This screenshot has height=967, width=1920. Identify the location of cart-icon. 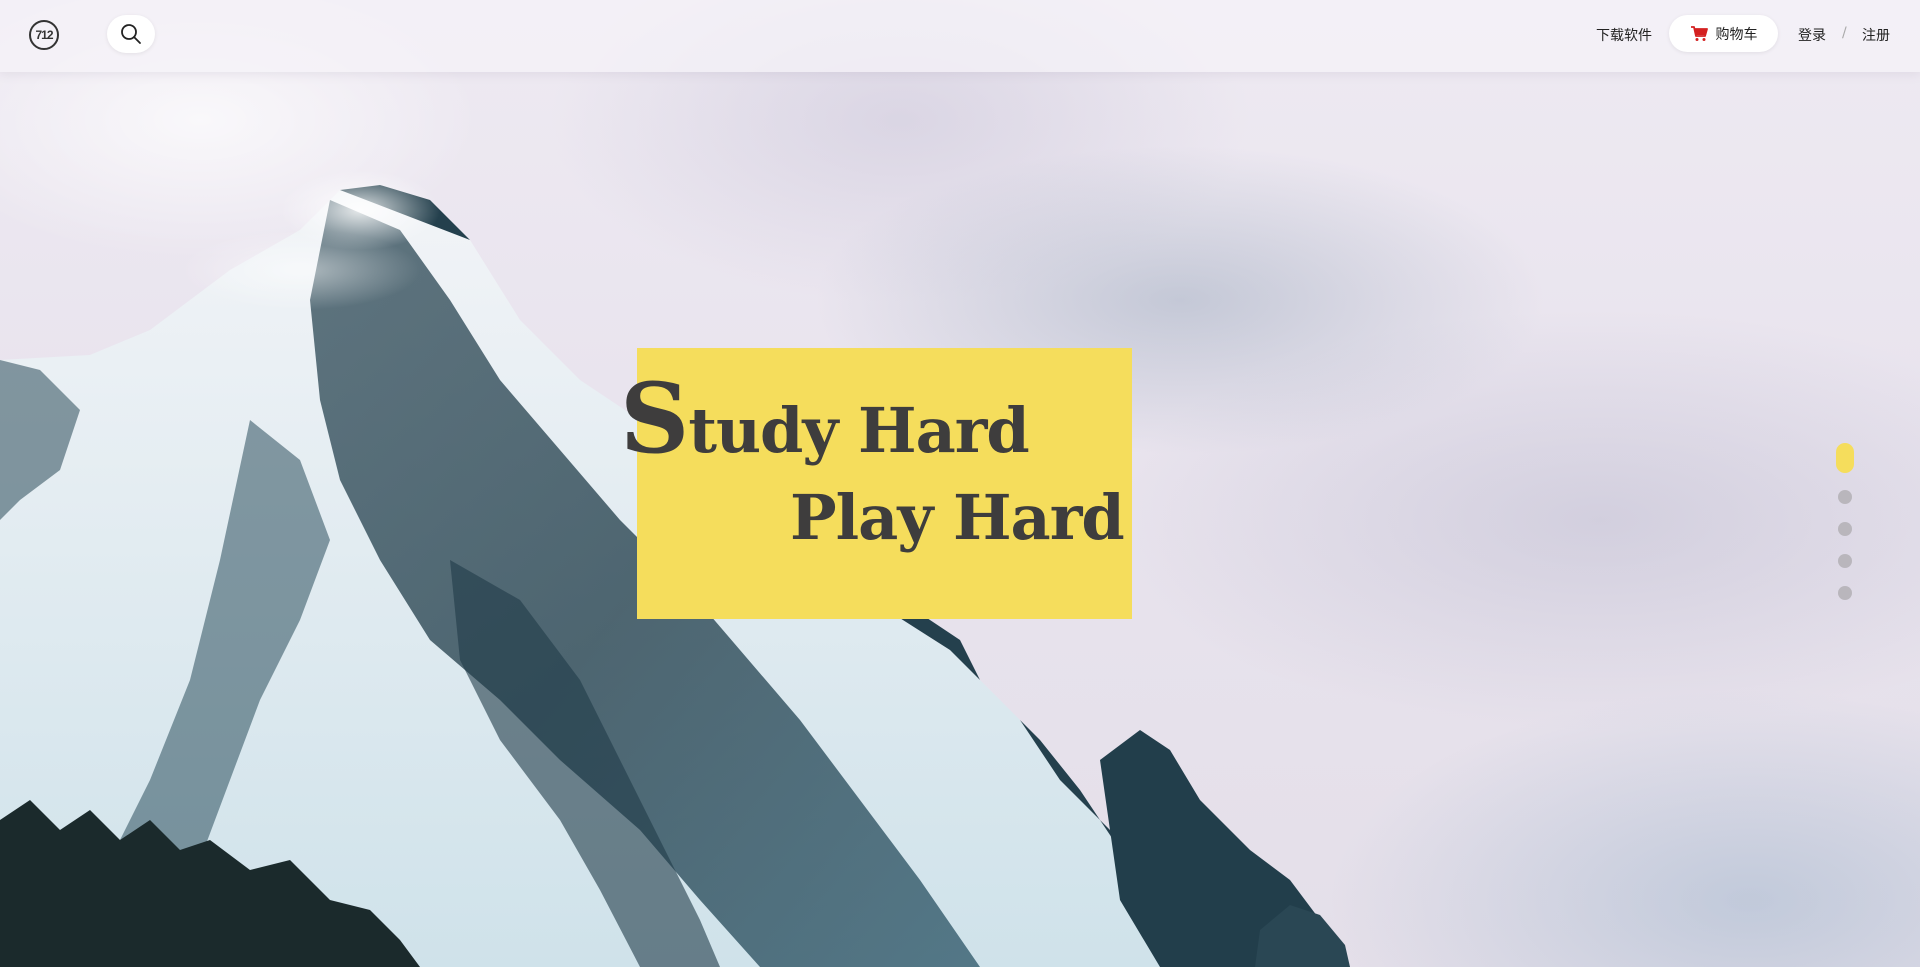
(1699, 33).